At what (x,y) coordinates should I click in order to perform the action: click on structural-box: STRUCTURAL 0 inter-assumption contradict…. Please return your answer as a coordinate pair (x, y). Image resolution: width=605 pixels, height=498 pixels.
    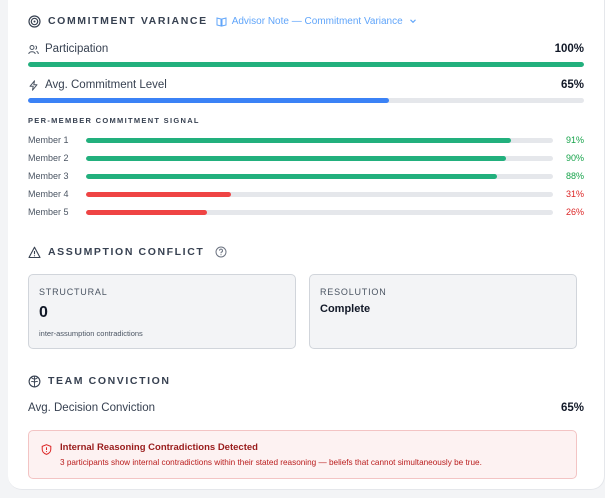
    Looking at the image, I should click on (162, 311).